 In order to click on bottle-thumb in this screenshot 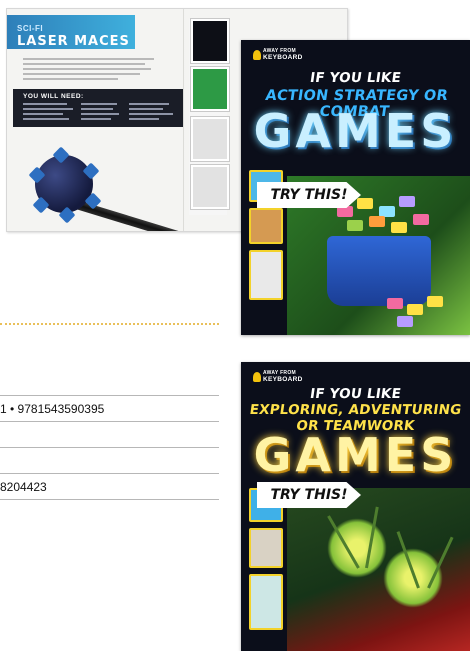, I will do `click(266, 602)`.